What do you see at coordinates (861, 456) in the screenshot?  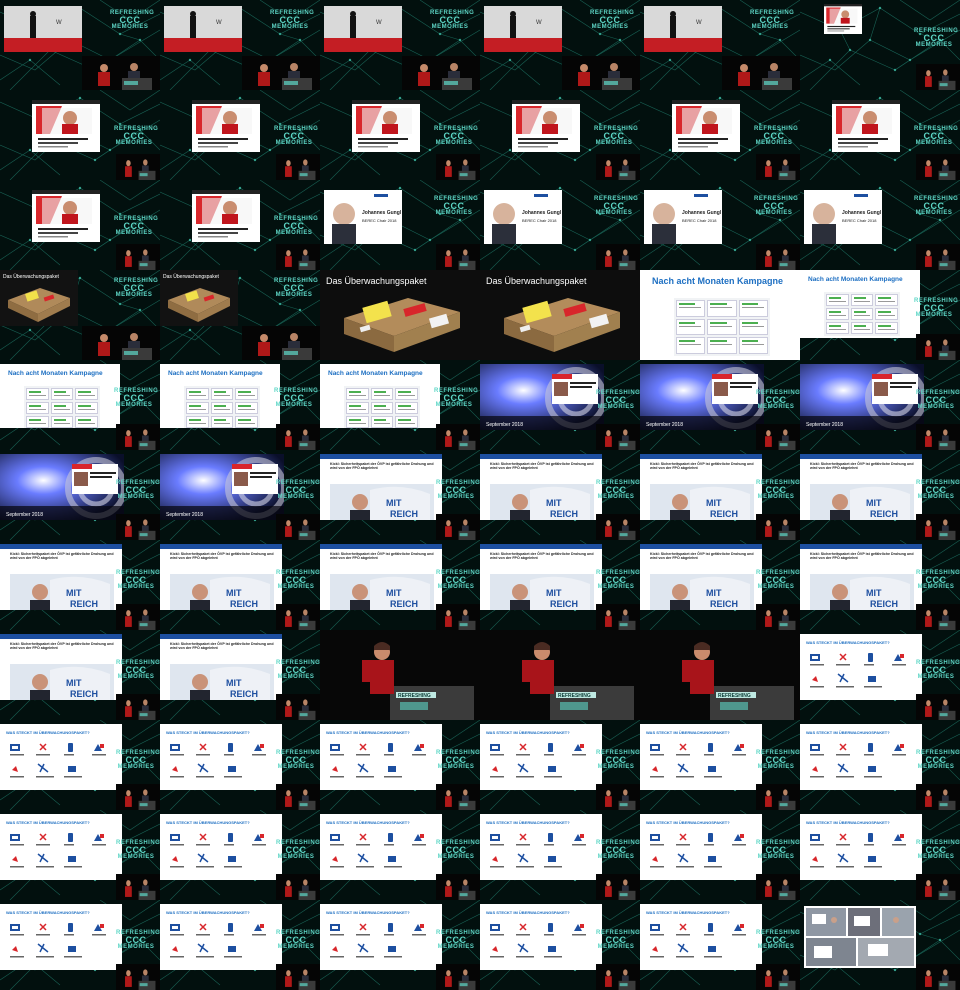 I see `article-topbar` at bounding box center [861, 456].